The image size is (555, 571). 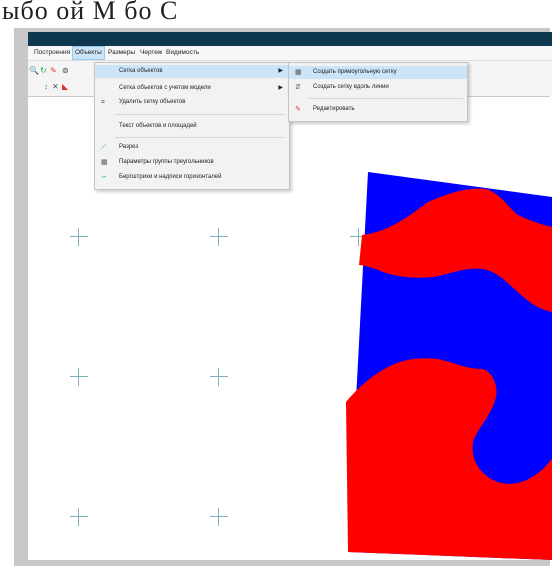 I want to click on menu-item-section: ⟋ Разрез, so click(x=192, y=147).